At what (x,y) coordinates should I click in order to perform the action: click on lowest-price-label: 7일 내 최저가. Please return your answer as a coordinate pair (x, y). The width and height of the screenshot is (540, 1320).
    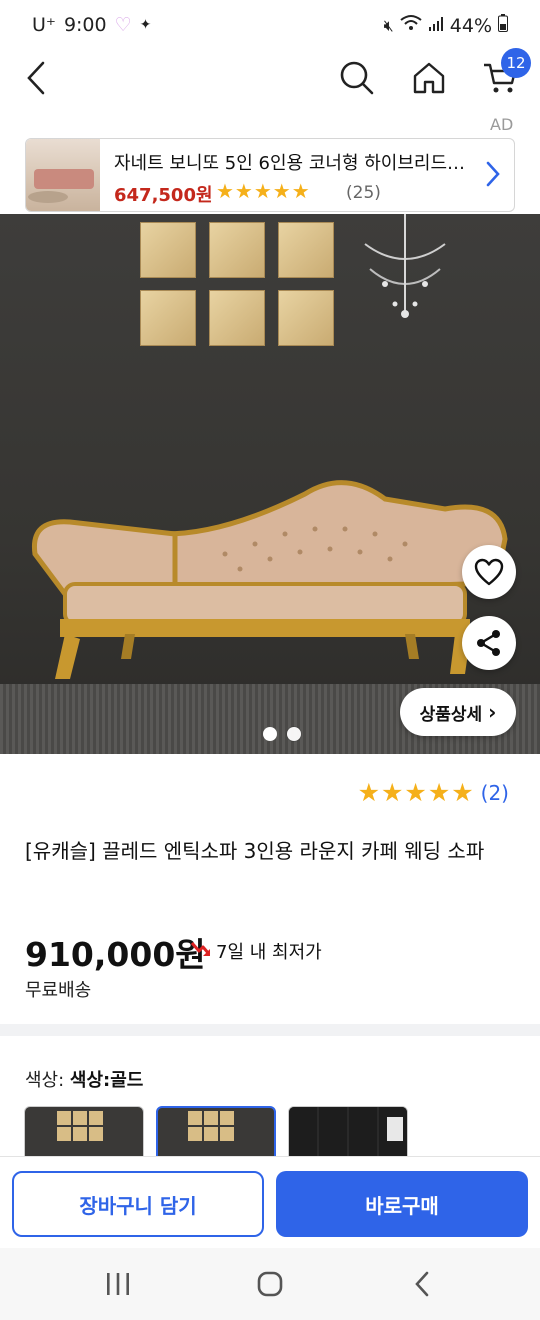
    Looking at the image, I should click on (269, 952).